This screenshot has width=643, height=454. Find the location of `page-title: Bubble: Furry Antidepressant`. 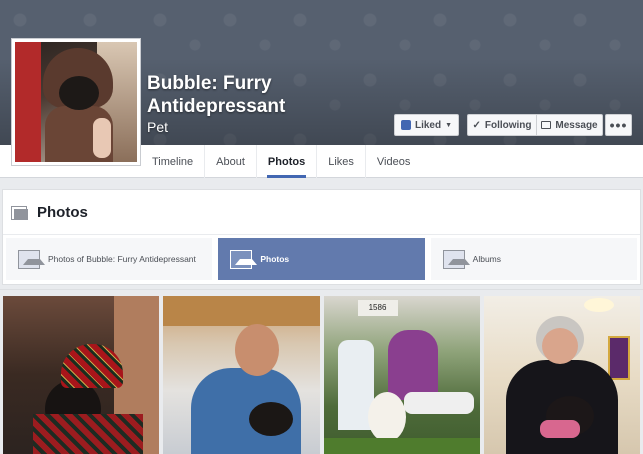

page-title: Bubble: Furry Antidepressant is located at coordinates (247, 95).